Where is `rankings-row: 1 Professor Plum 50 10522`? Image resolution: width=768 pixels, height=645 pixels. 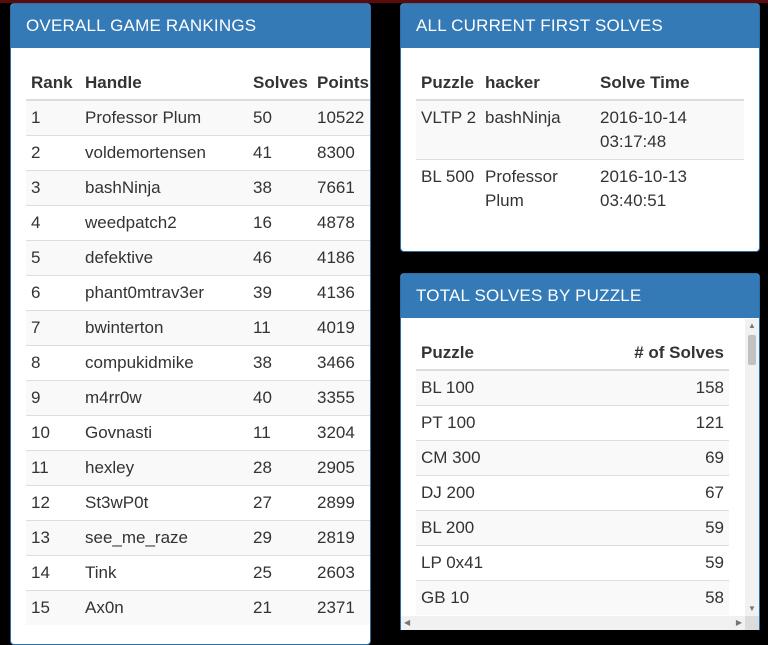
rankings-row: 1 Professor Plum 50 10522 is located at coordinates (198, 117).